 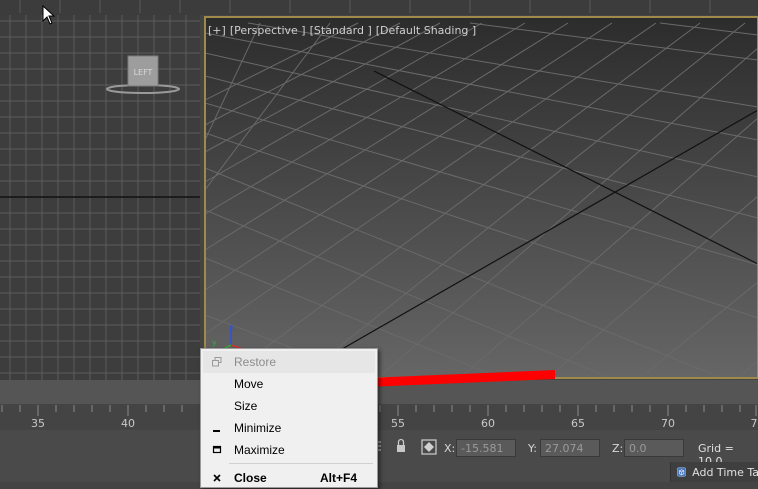 I want to click on z-coord-label: Z:, so click(x=618, y=448).